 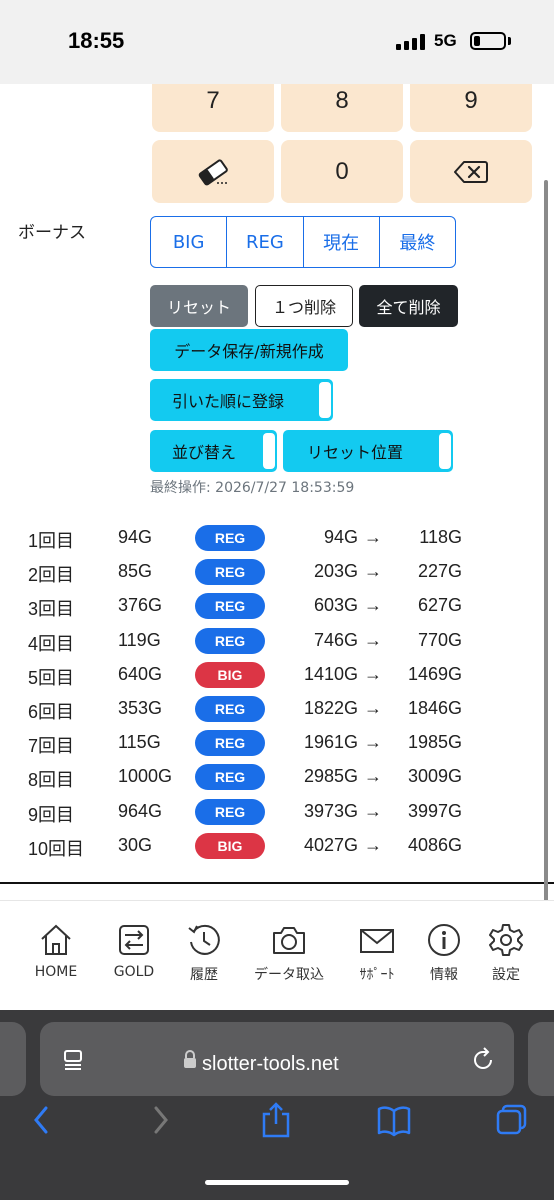 What do you see at coordinates (288, 607) in the screenshot?
I see `history-row: 3回目 376G REG 603G → 627G` at bounding box center [288, 607].